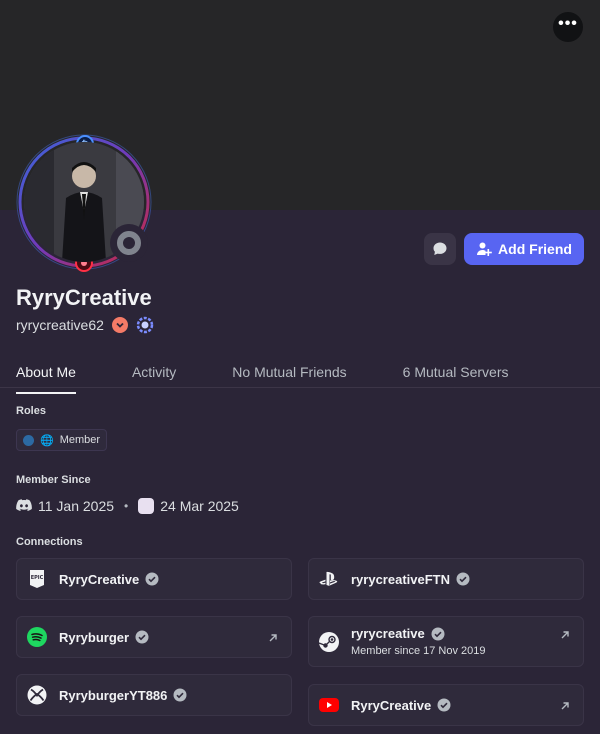  I want to click on more-options-button: •••, so click(568, 27).